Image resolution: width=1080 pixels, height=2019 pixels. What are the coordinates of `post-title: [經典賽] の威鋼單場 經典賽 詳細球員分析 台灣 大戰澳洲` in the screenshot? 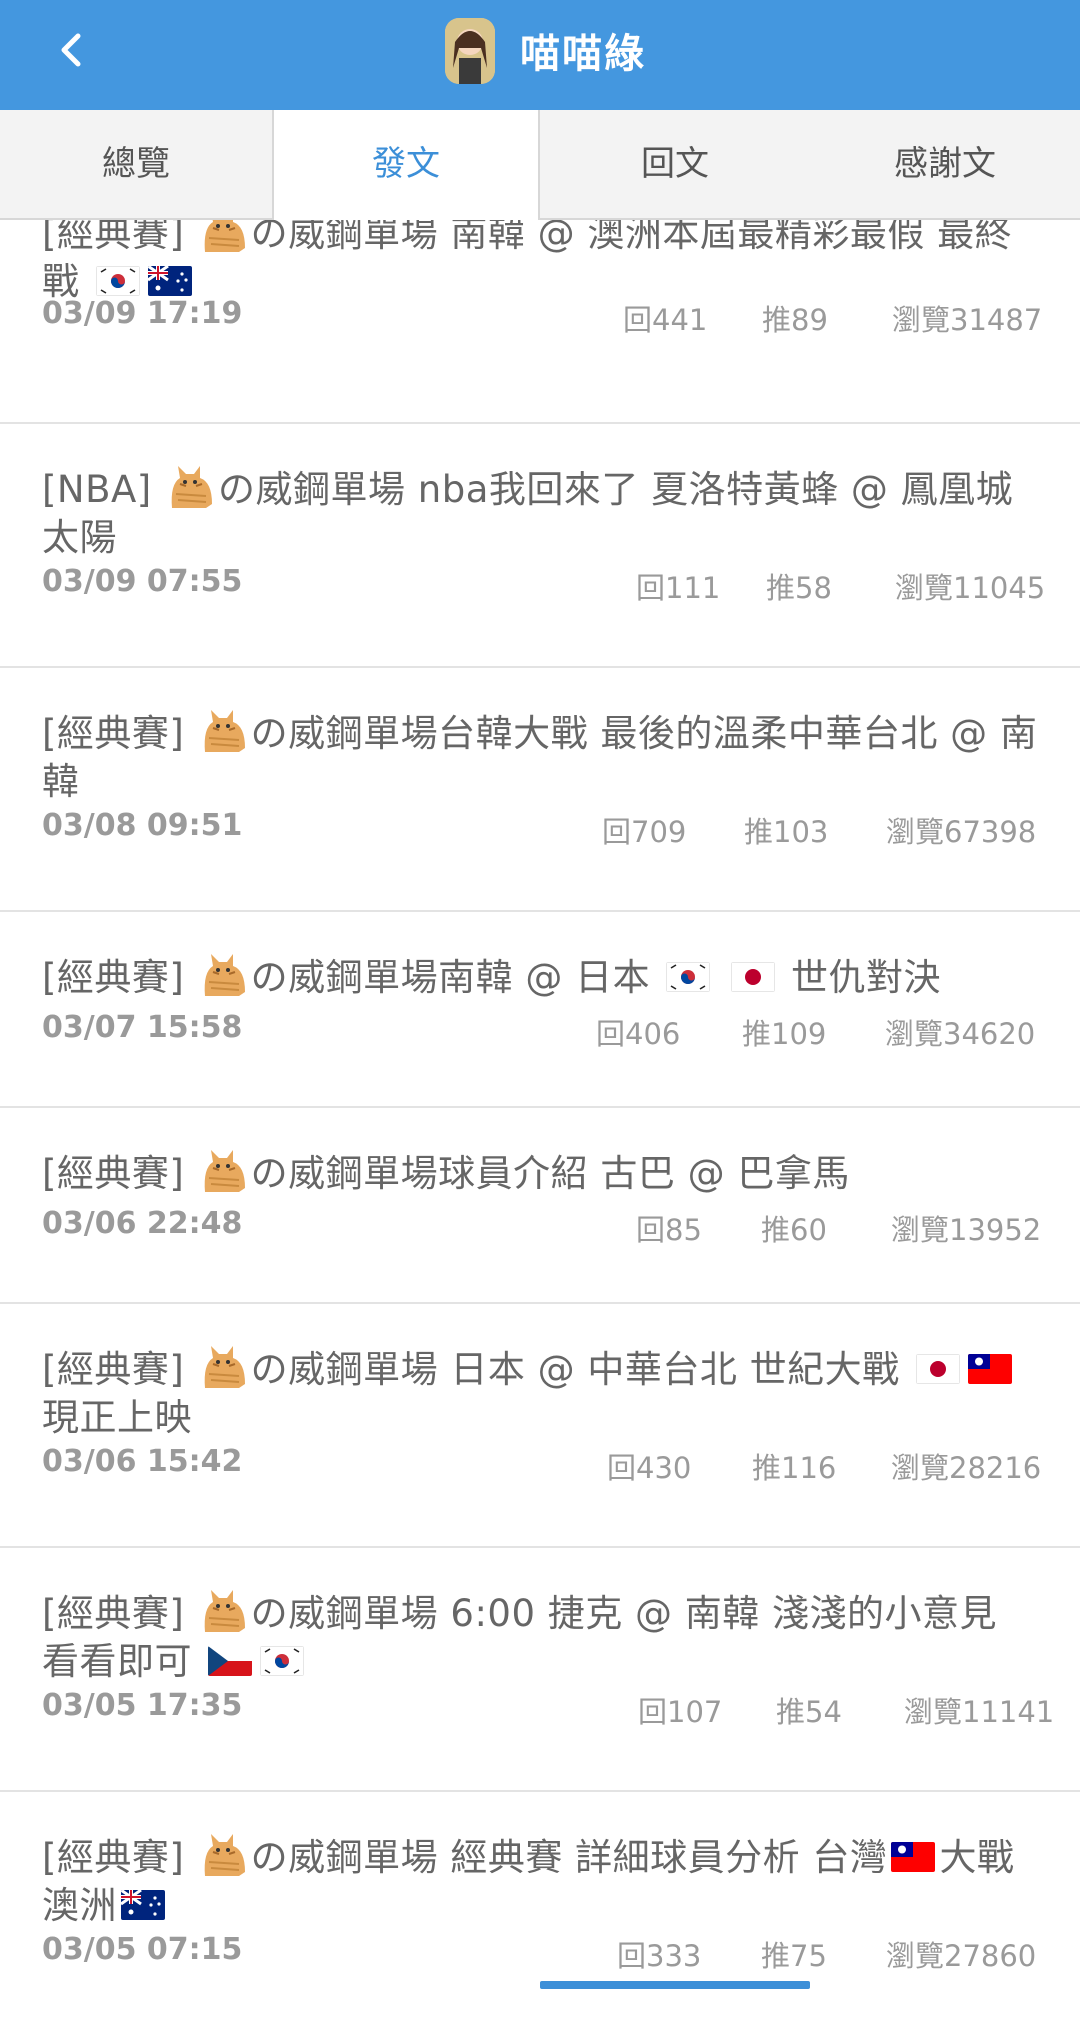 It's located at (542, 1881).